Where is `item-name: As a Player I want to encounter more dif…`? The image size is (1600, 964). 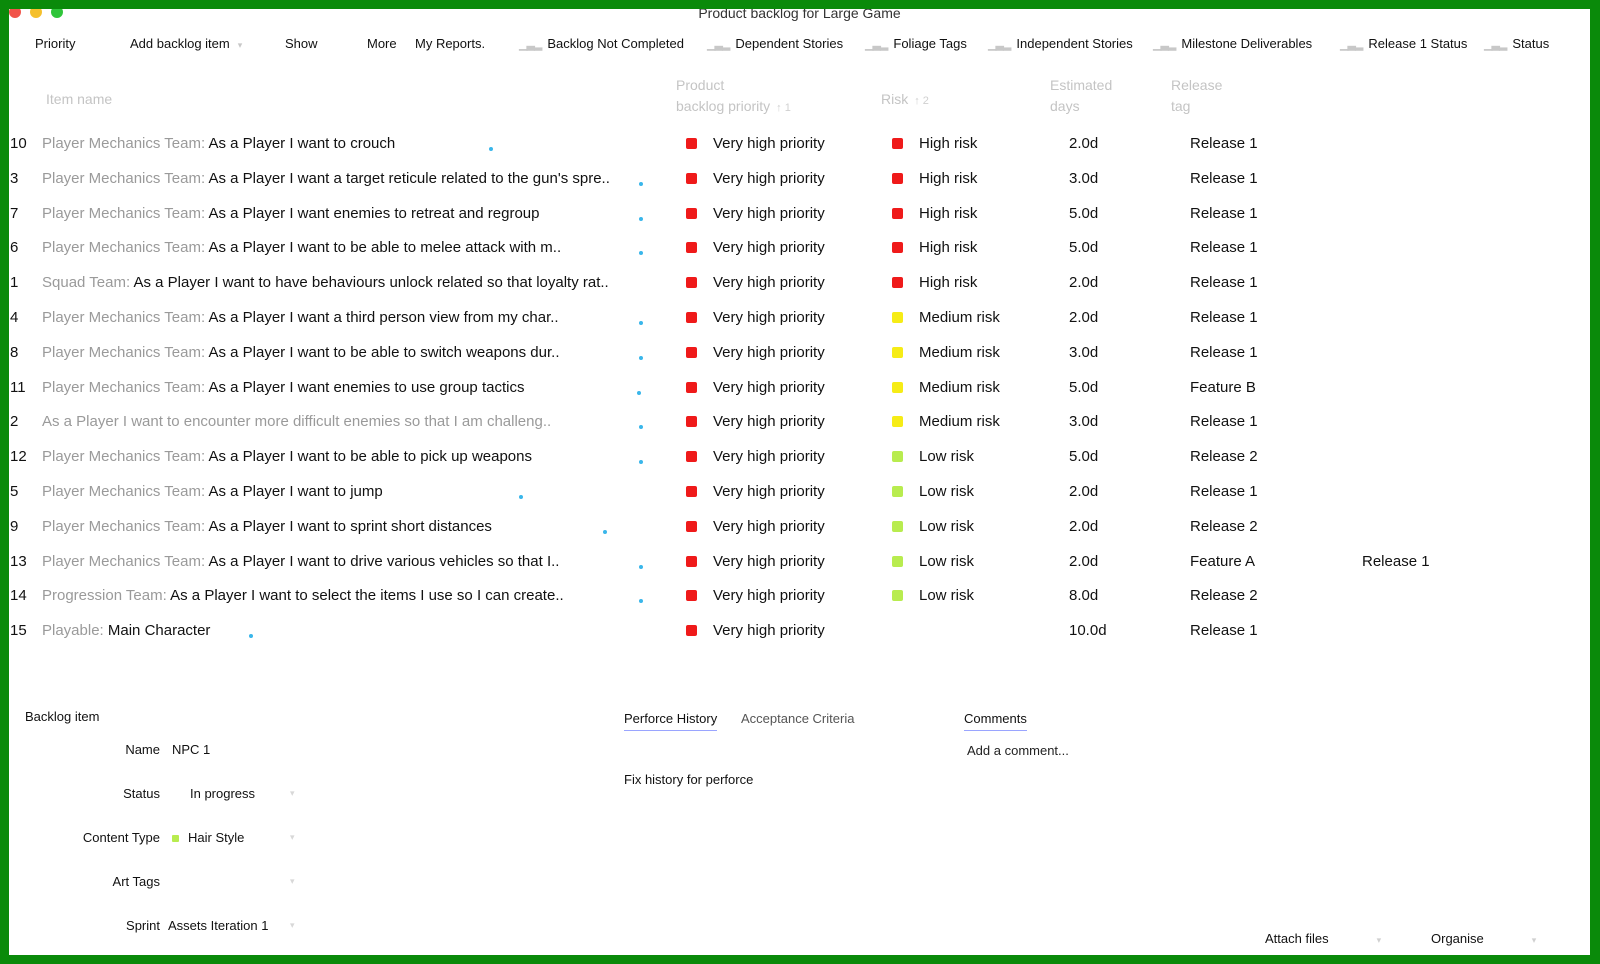
item-name: As a Player I want to encounter more dif… is located at coordinates (362, 422).